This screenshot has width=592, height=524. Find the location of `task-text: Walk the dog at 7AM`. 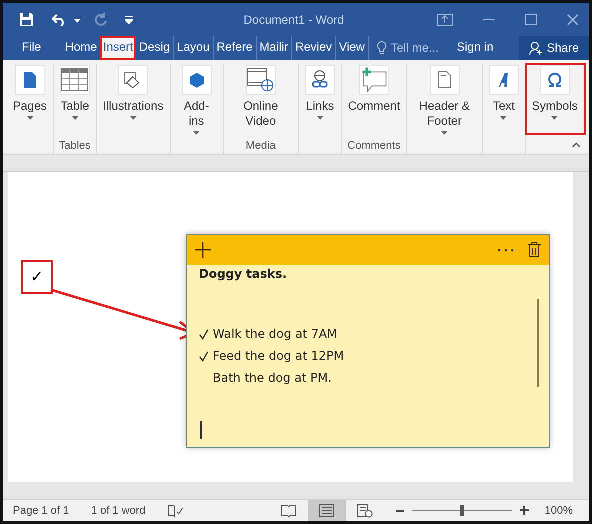

task-text: Walk the dog at 7AM is located at coordinates (275, 334).